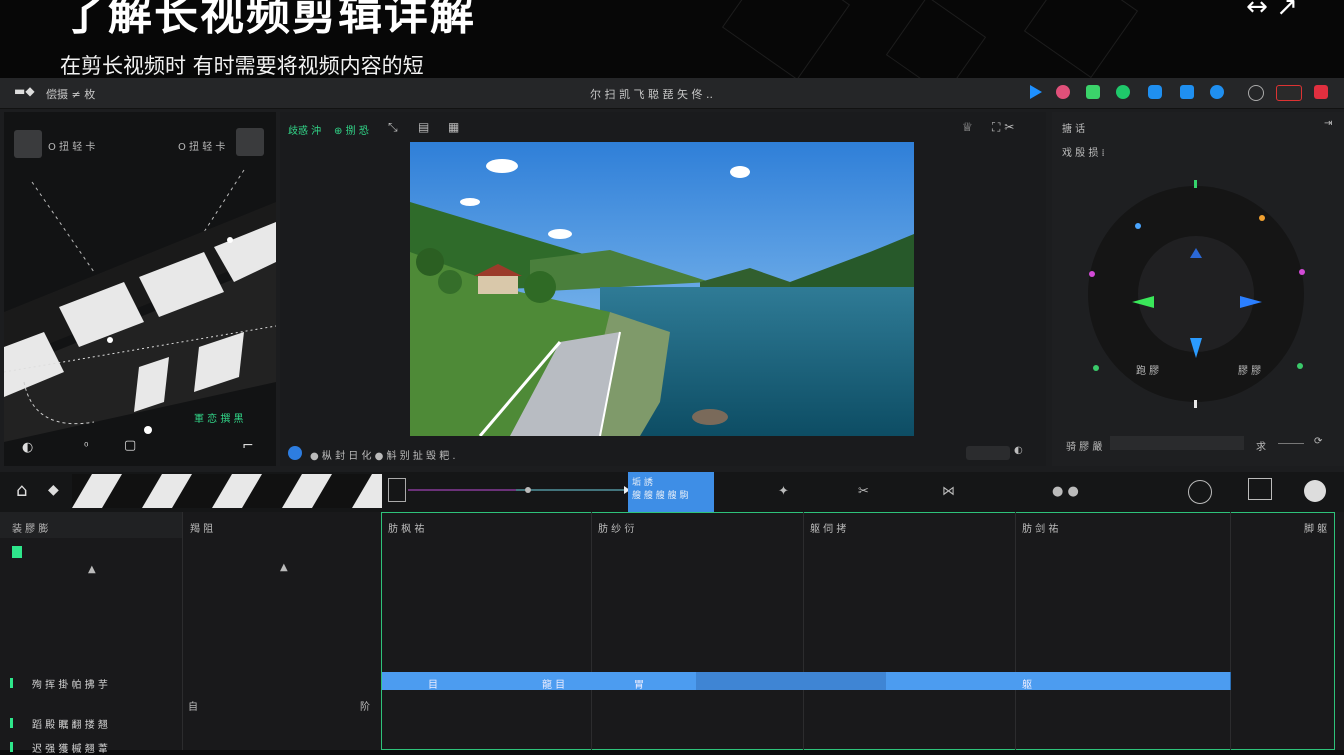 The height and width of the screenshot is (755, 1344). Describe the element at coordinates (1027, 685) in the screenshot. I see `clip-label: 躯` at that location.